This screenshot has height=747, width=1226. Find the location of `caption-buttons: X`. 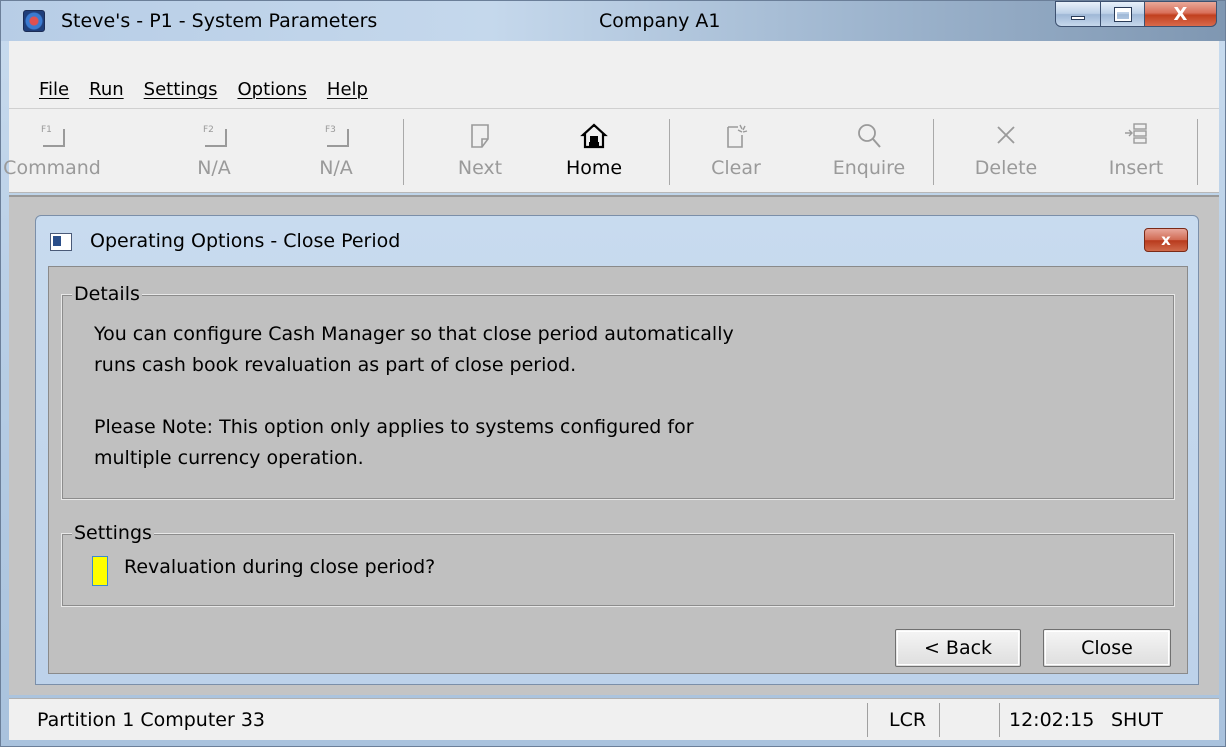

caption-buttons: X is located at coordinates (1136, 14).